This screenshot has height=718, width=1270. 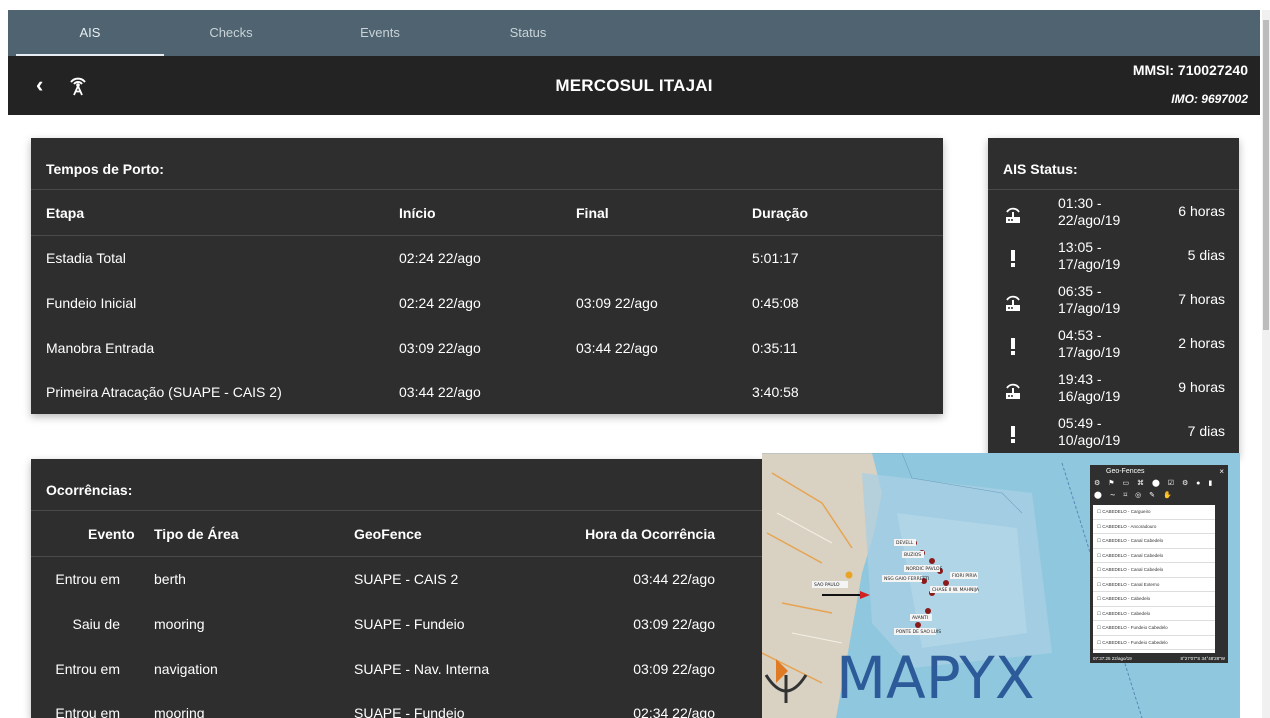 What do you see at coordinates (674, 669) in the screenshot?
I see `hora-cell: 03:09 22/ago` at bounding box center [674, 669].